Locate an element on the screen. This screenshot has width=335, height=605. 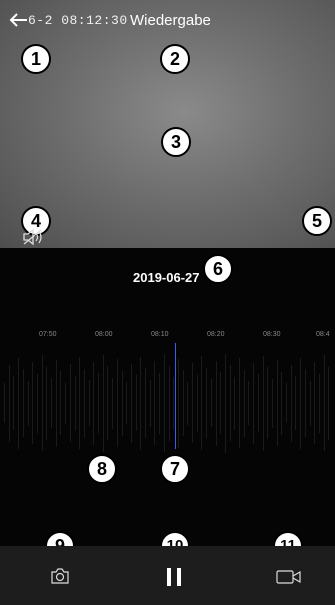
time-tick: 08:00 is located at coordinates (104, 334).